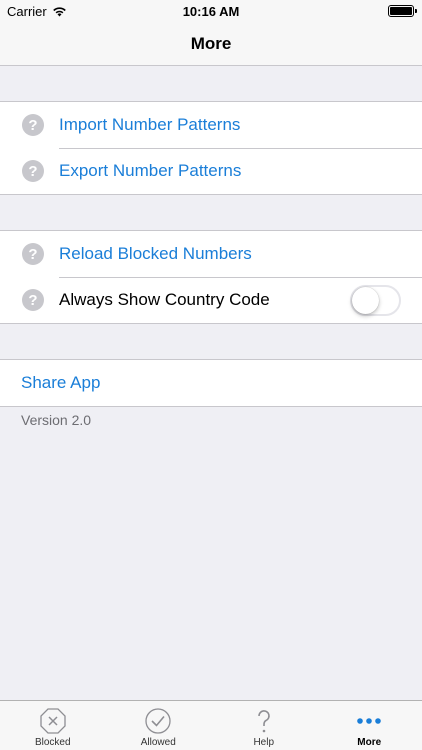 This screenshot has height=750, width=422. What do you see at coordinates (61, 382) in the screenshot?
I see `share-app-label: Share App` at bounding box center [61, 382].